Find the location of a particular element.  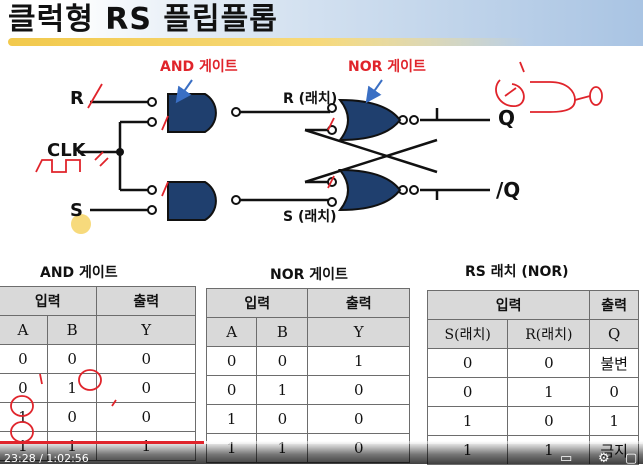

table-row: 1 0 1 is located at coordinates (532, 421).